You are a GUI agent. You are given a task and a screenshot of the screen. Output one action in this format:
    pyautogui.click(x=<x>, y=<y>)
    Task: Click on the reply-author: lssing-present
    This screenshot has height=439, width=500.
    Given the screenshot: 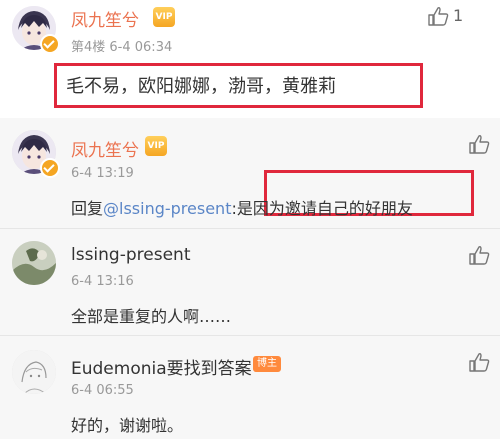 What is the action you would take?
    pyautogui.click(x=130, y=255)
    